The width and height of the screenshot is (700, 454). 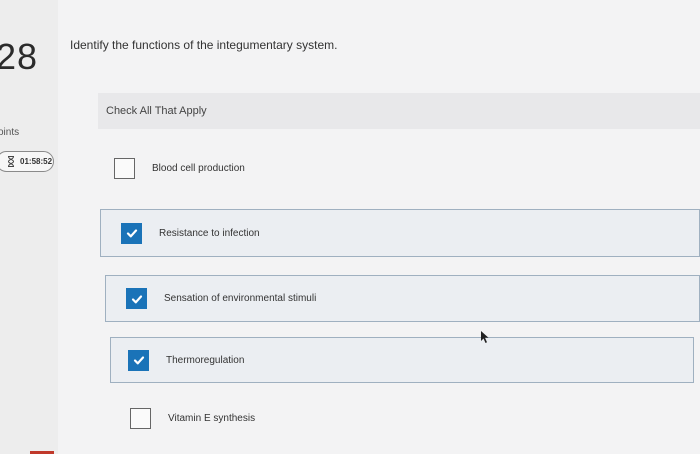 What do you see at coordinates (29, 227) in the screenshot?
I see `left-rail: 28 oints 01:58:52` at bounding box center [29, 227].